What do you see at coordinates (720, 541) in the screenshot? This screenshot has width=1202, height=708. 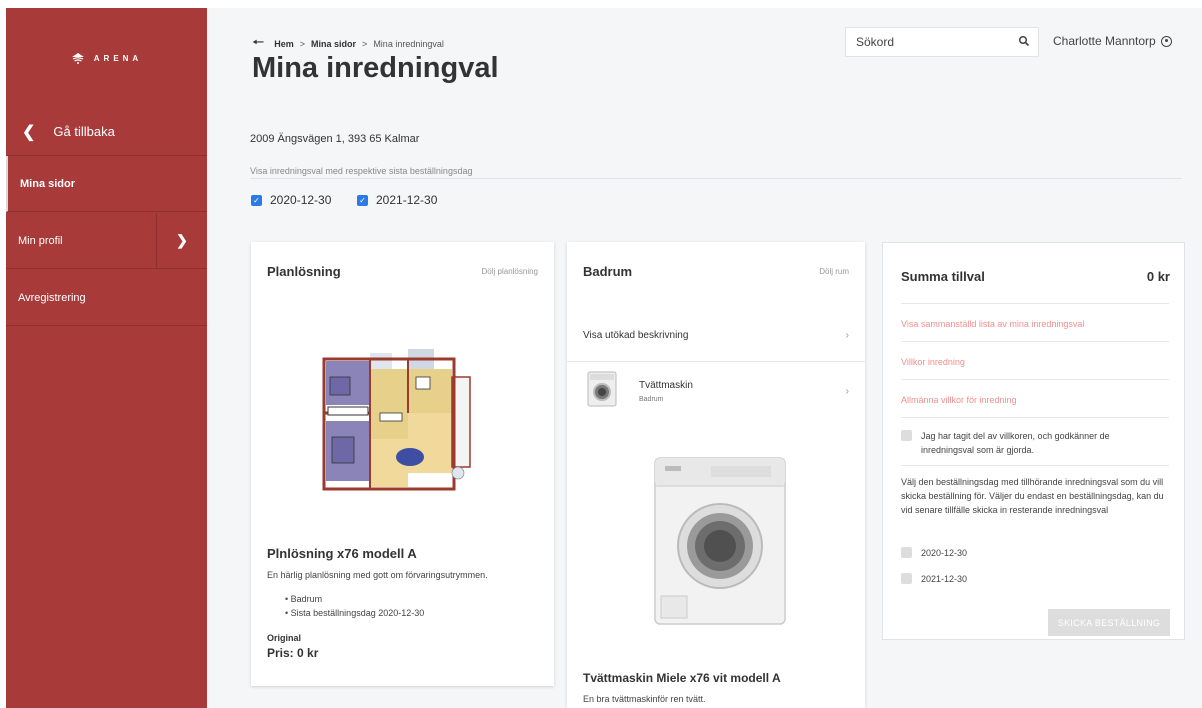 I see `washing-machine-image` at bounding box center [720, 541].